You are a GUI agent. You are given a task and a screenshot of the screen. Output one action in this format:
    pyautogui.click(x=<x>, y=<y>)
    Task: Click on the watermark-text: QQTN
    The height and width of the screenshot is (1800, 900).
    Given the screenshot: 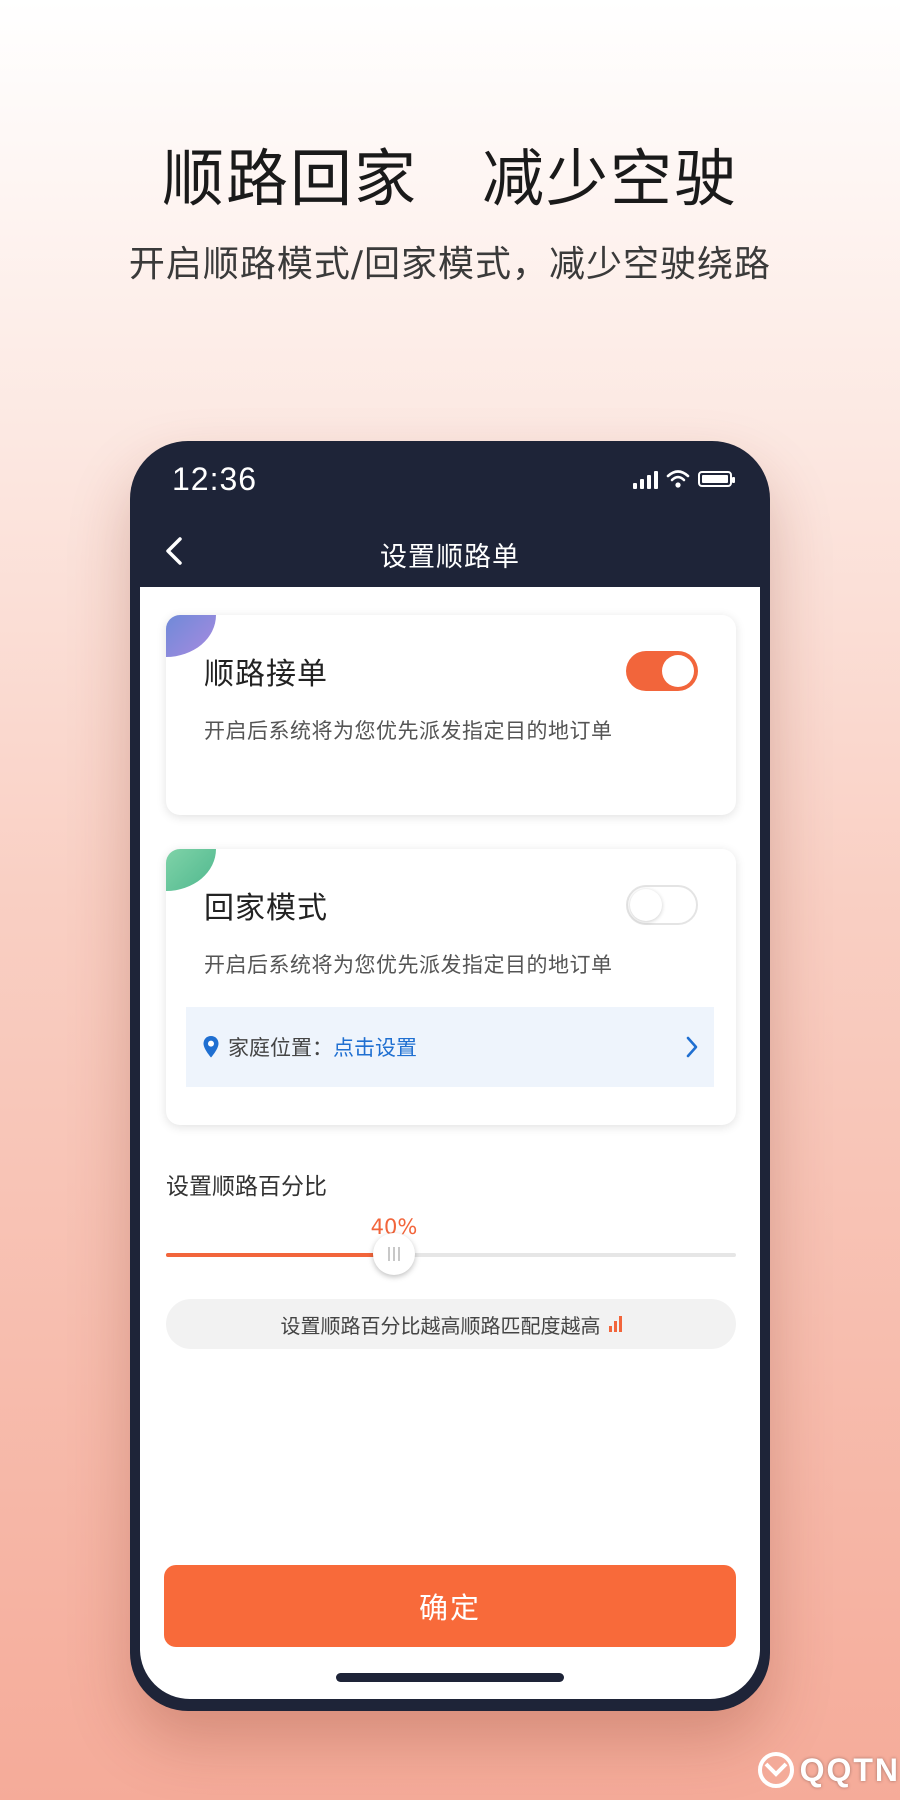 What is the action you would take?
    pyautogui.click(x=849, y=1769)
    